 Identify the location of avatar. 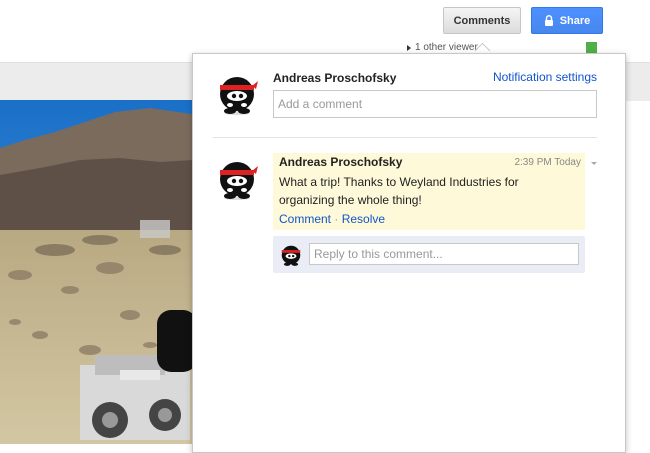
(237, 95).